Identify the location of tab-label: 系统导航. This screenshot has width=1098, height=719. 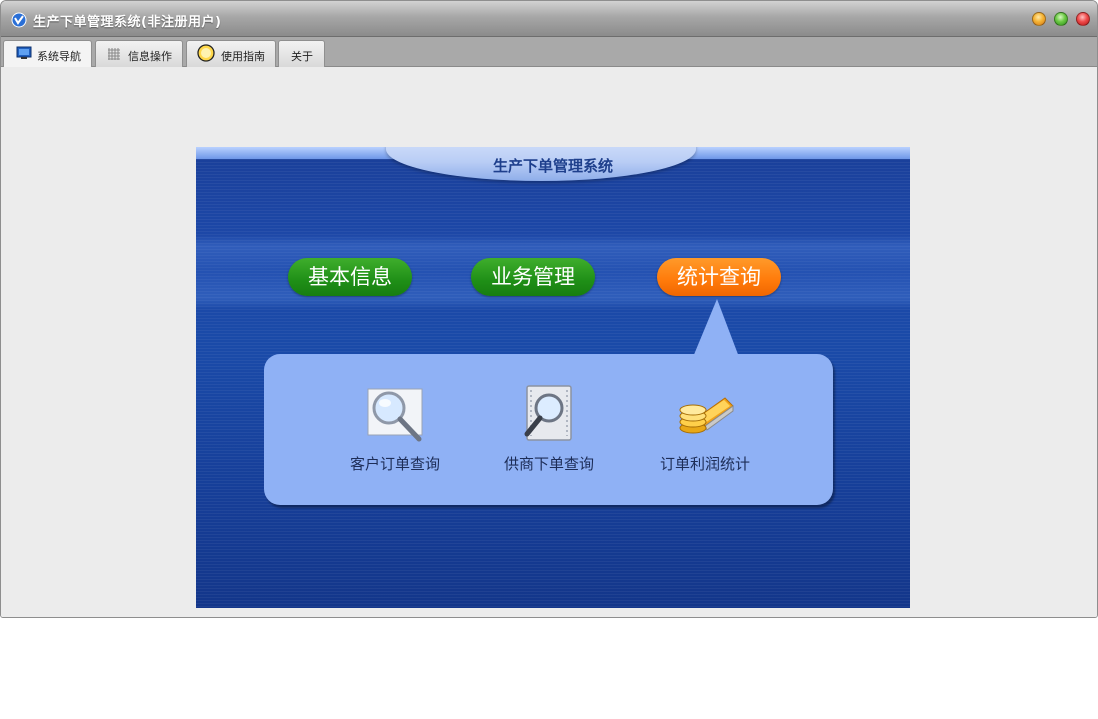
(59, 56).